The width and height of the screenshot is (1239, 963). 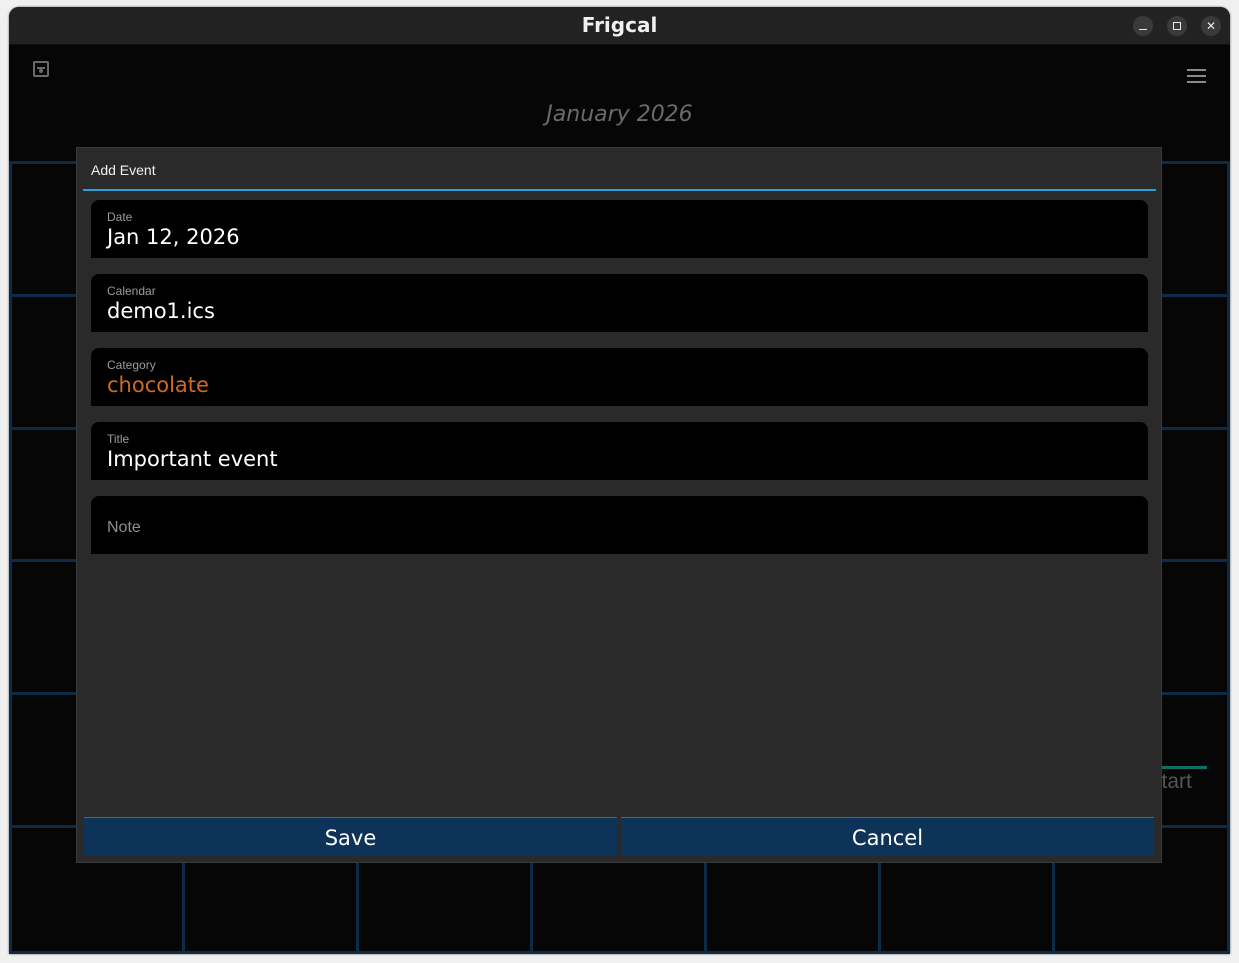 What do you see at coordinates (619, 190) in the screenshot?
I see `dialog-title-divider` at bounding box center [619, 190].